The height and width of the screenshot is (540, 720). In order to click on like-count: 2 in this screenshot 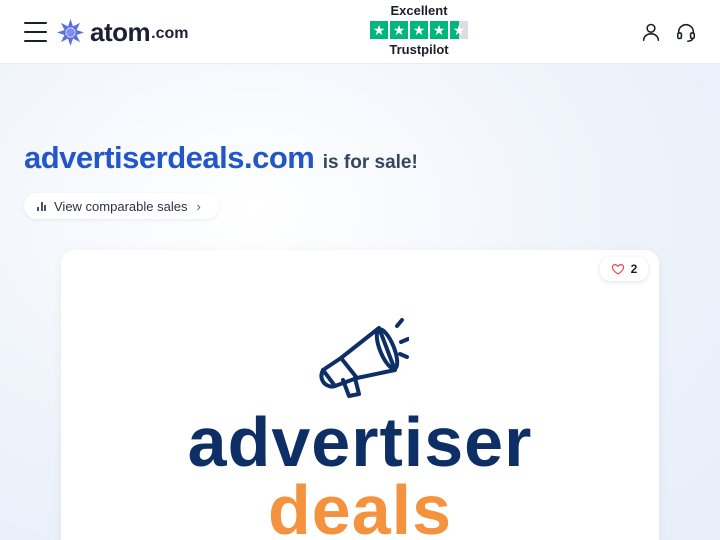, I will do `click(634, 269)`.